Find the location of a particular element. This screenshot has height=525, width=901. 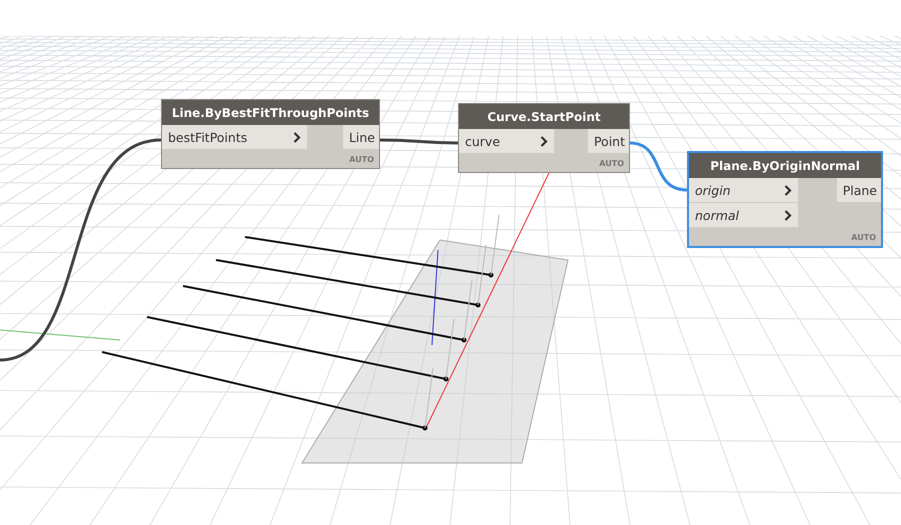

node-title: Line.ByBestFitThroughPoints is located at coordinates (271, 113).